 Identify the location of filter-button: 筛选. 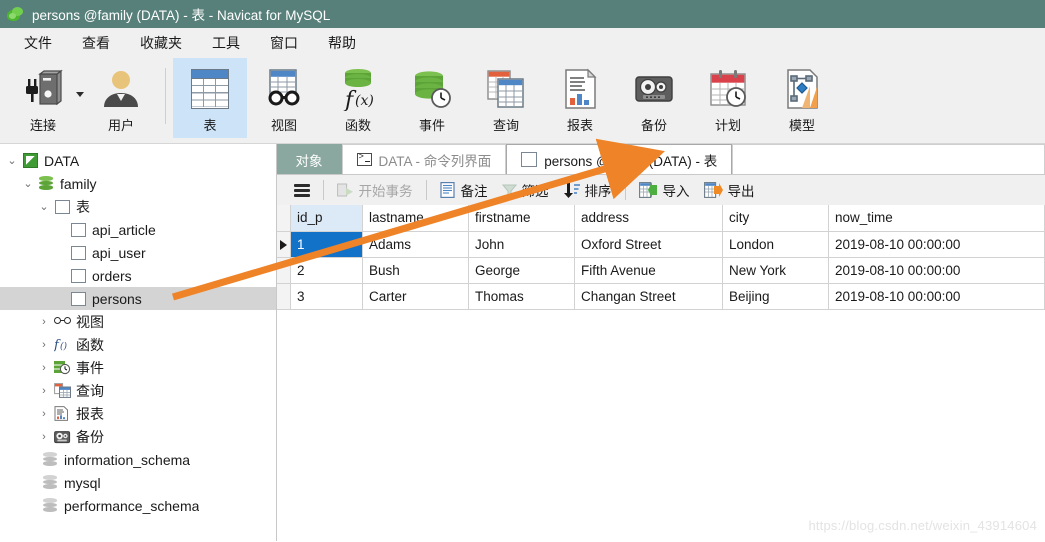
(525, 190).